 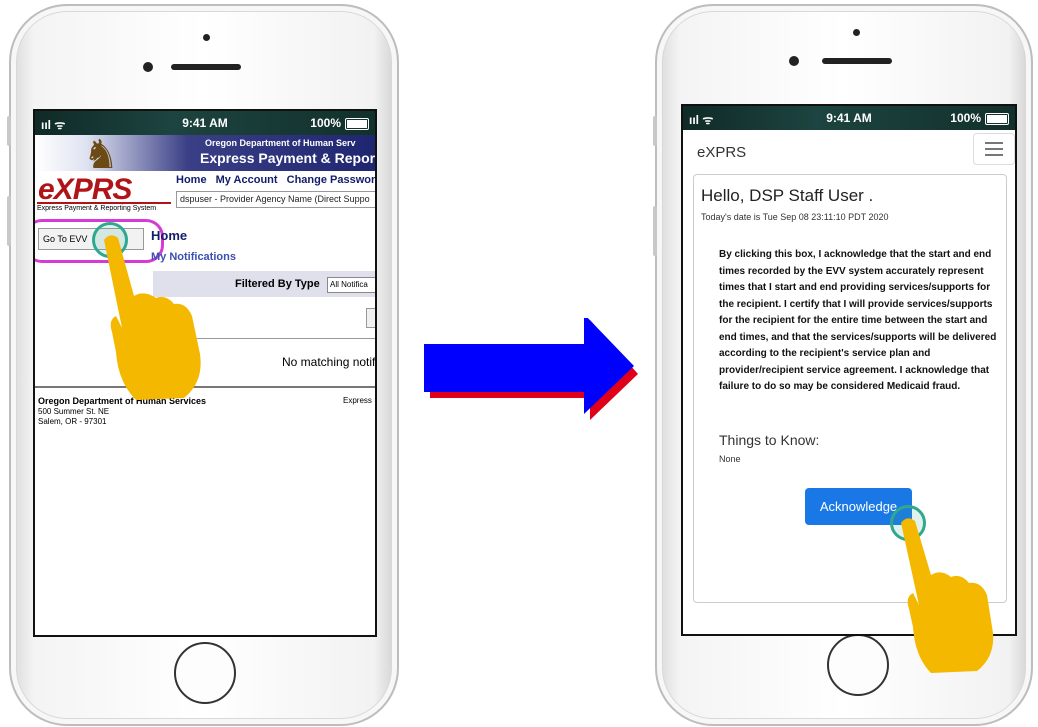 I want to click on things-to-know-value: None, so click(x=730, y=459).